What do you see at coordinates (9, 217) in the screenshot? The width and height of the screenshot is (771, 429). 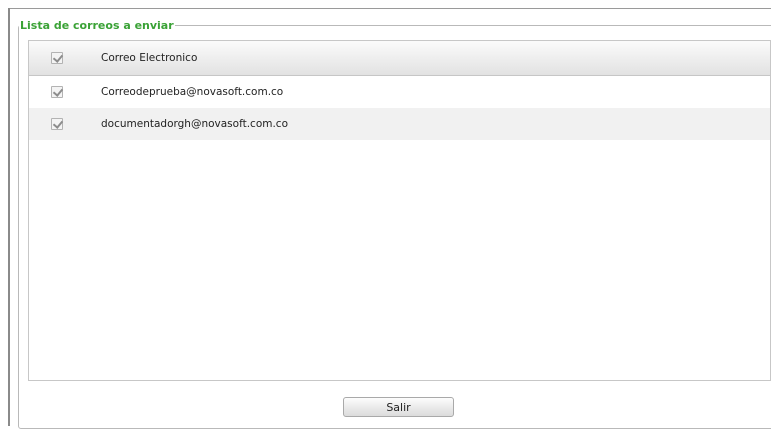 I see `window-left-border` at bounding box center [9, 217].